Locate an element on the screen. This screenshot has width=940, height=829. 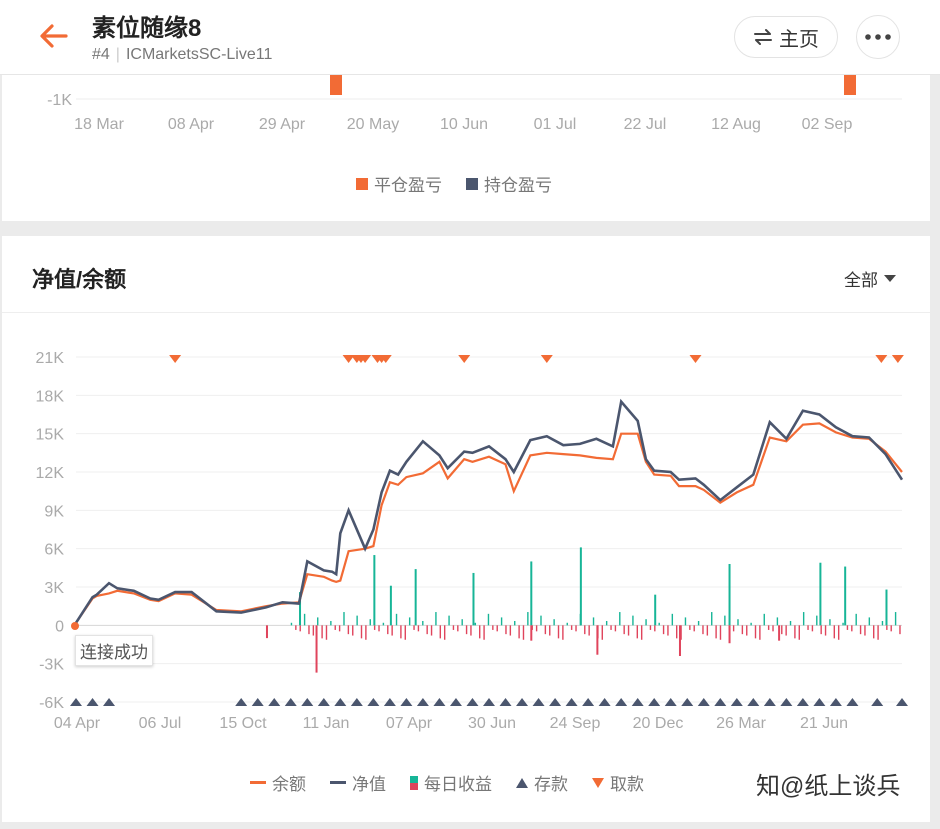
legend-daily: 每日收益 is located at coordinates (451, 782).